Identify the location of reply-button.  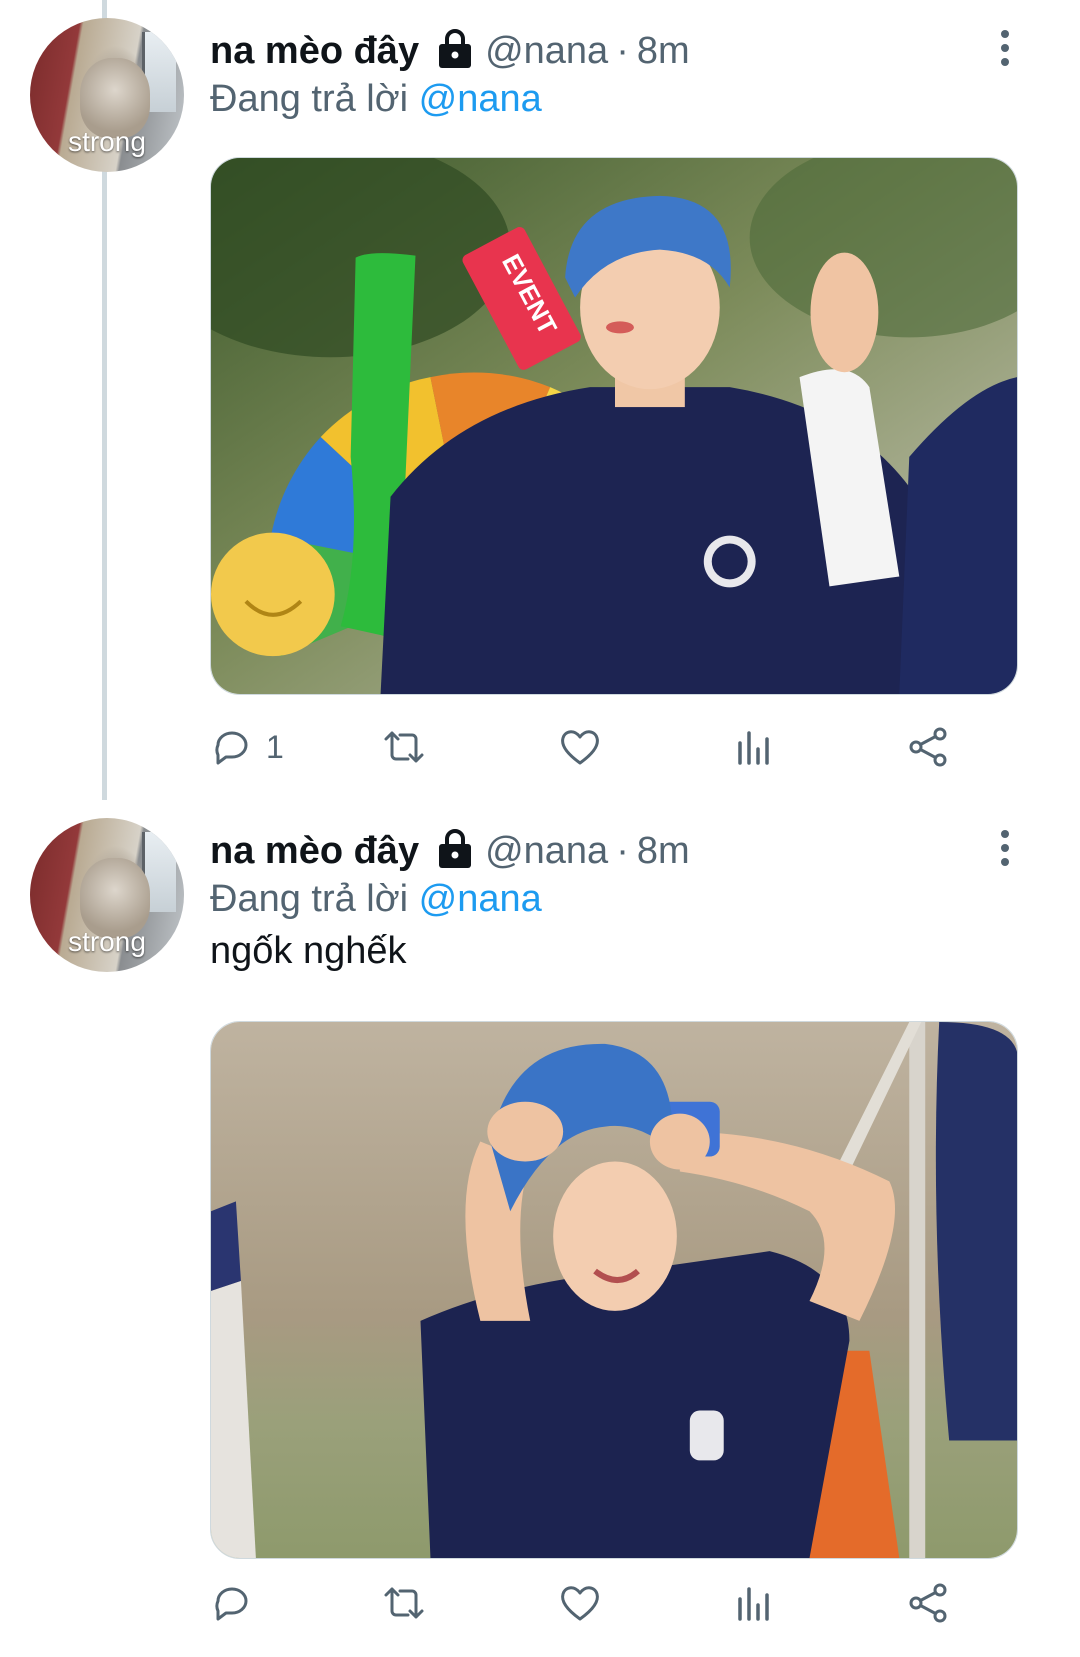
(238, 1603).